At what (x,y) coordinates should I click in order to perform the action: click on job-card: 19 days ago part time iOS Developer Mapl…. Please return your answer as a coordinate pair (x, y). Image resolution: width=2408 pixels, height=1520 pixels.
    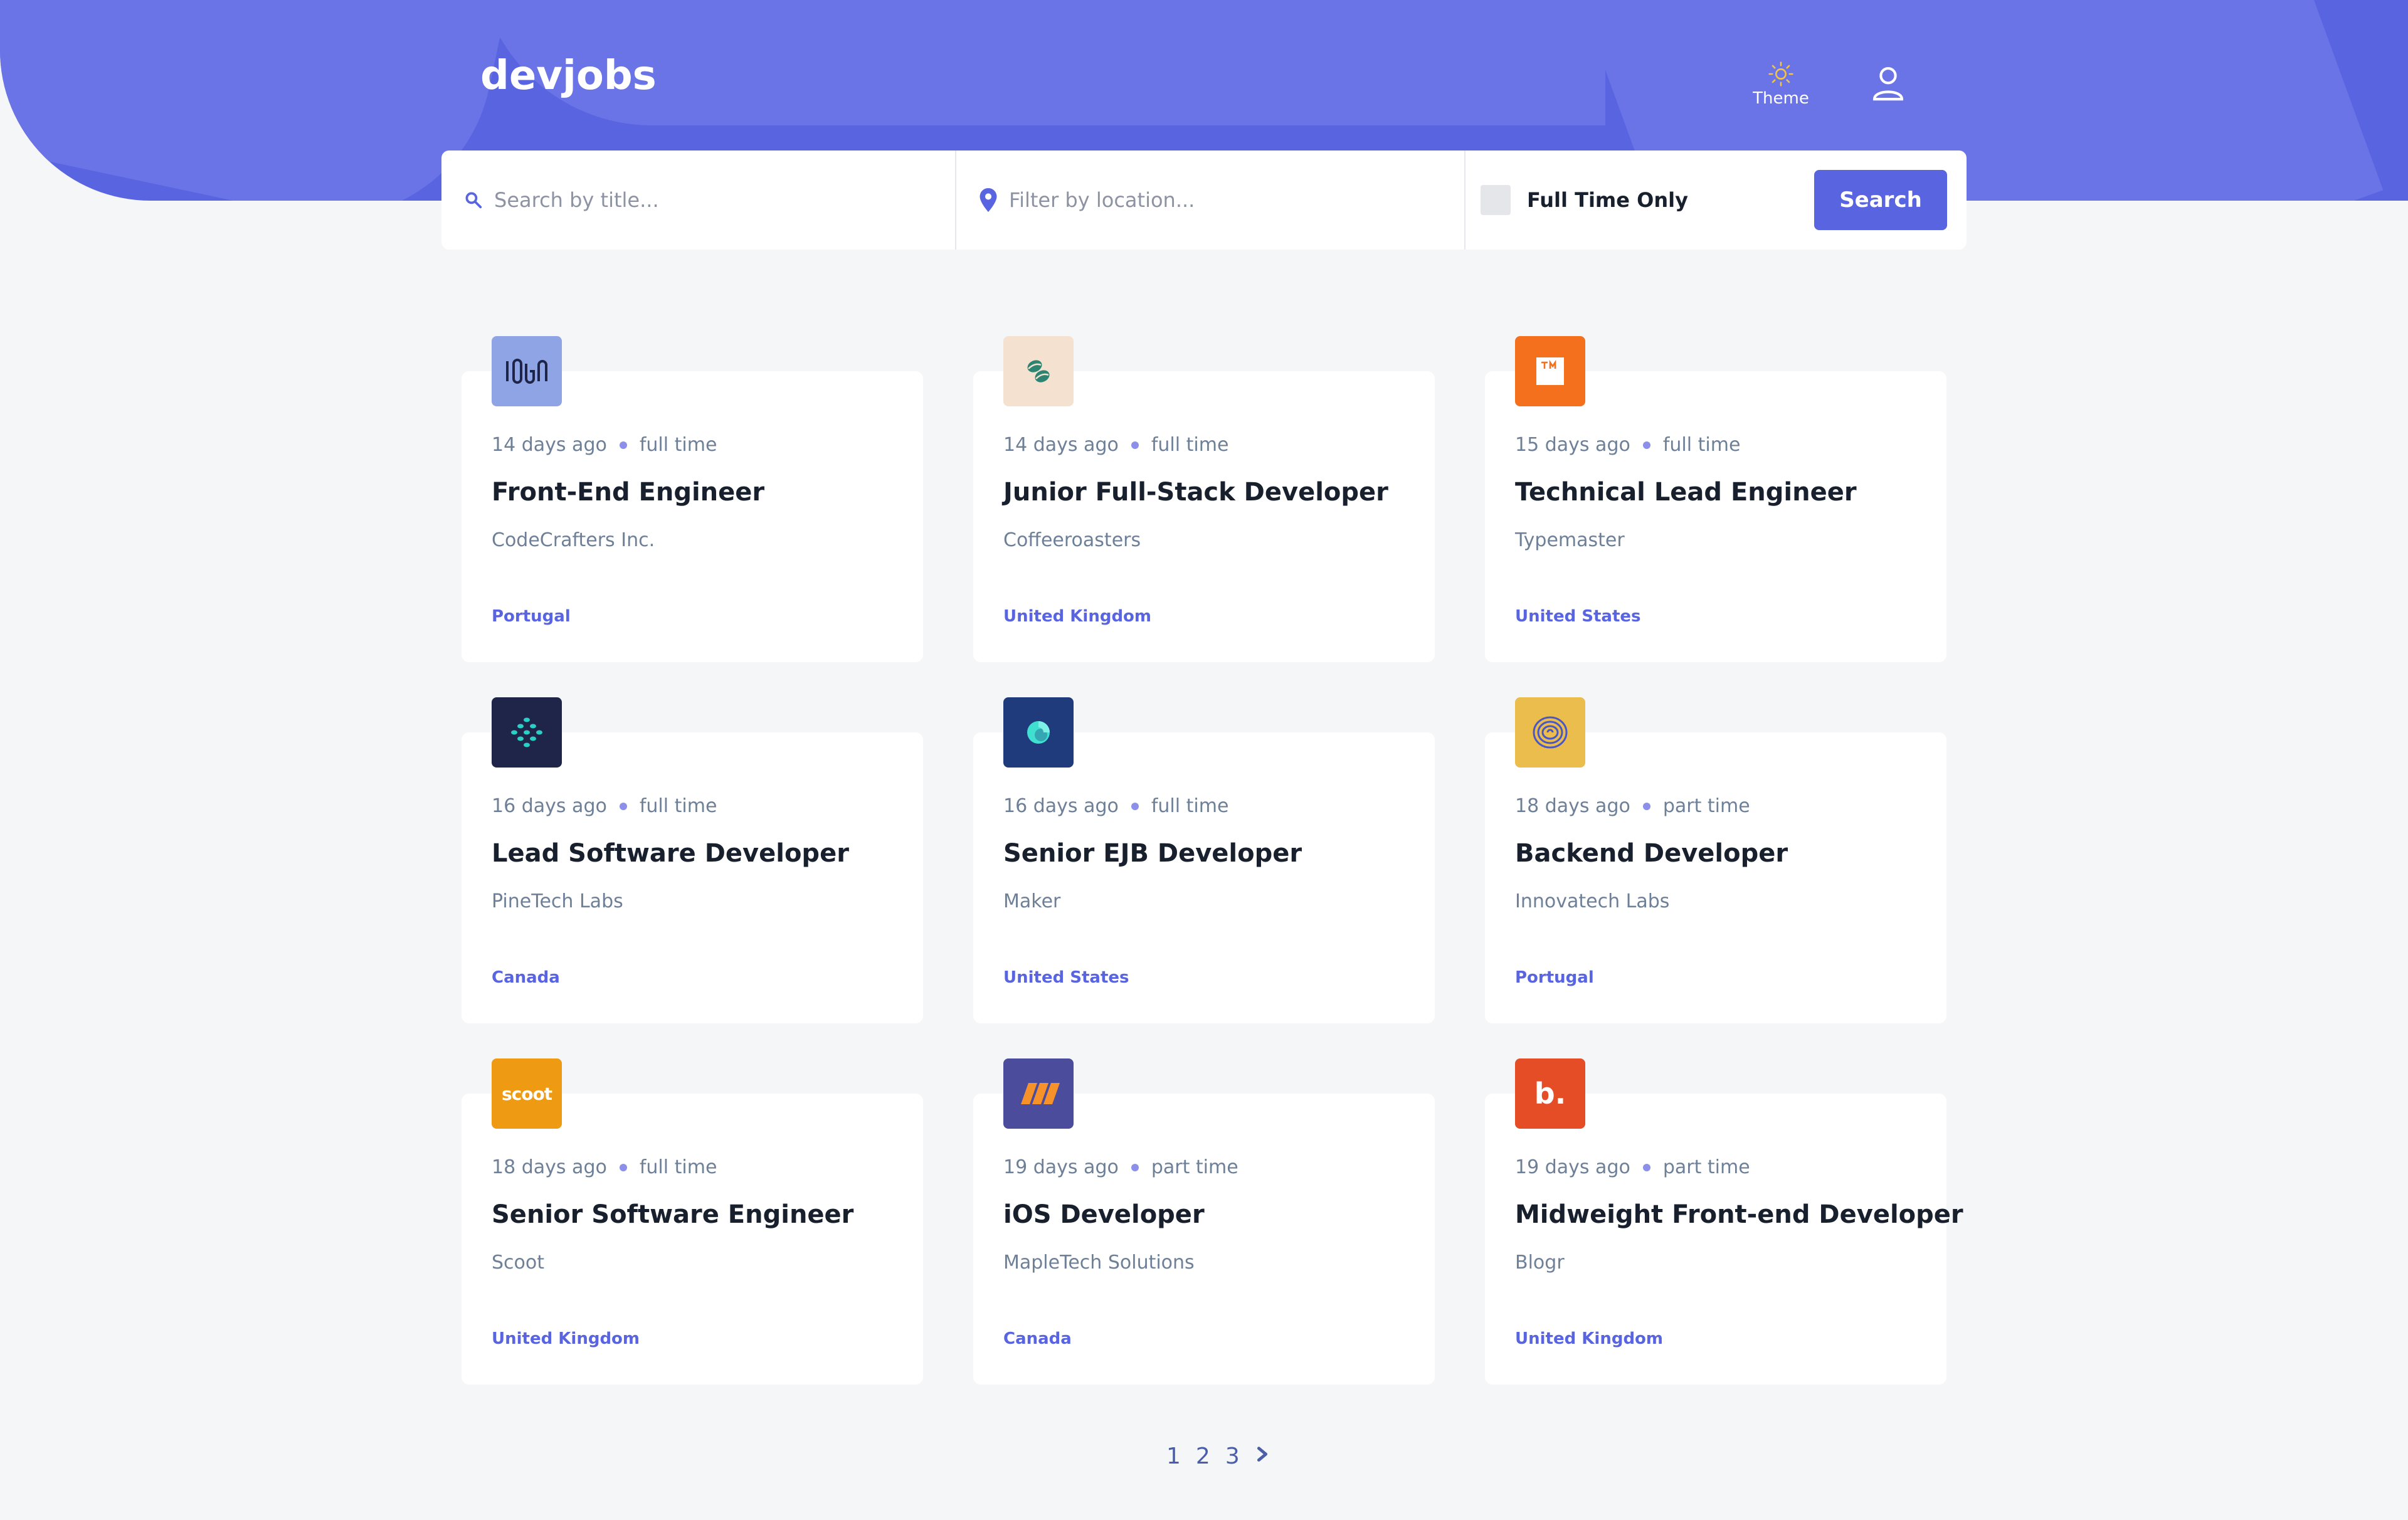
    Looking at the image, I should click on (1204, 1222).